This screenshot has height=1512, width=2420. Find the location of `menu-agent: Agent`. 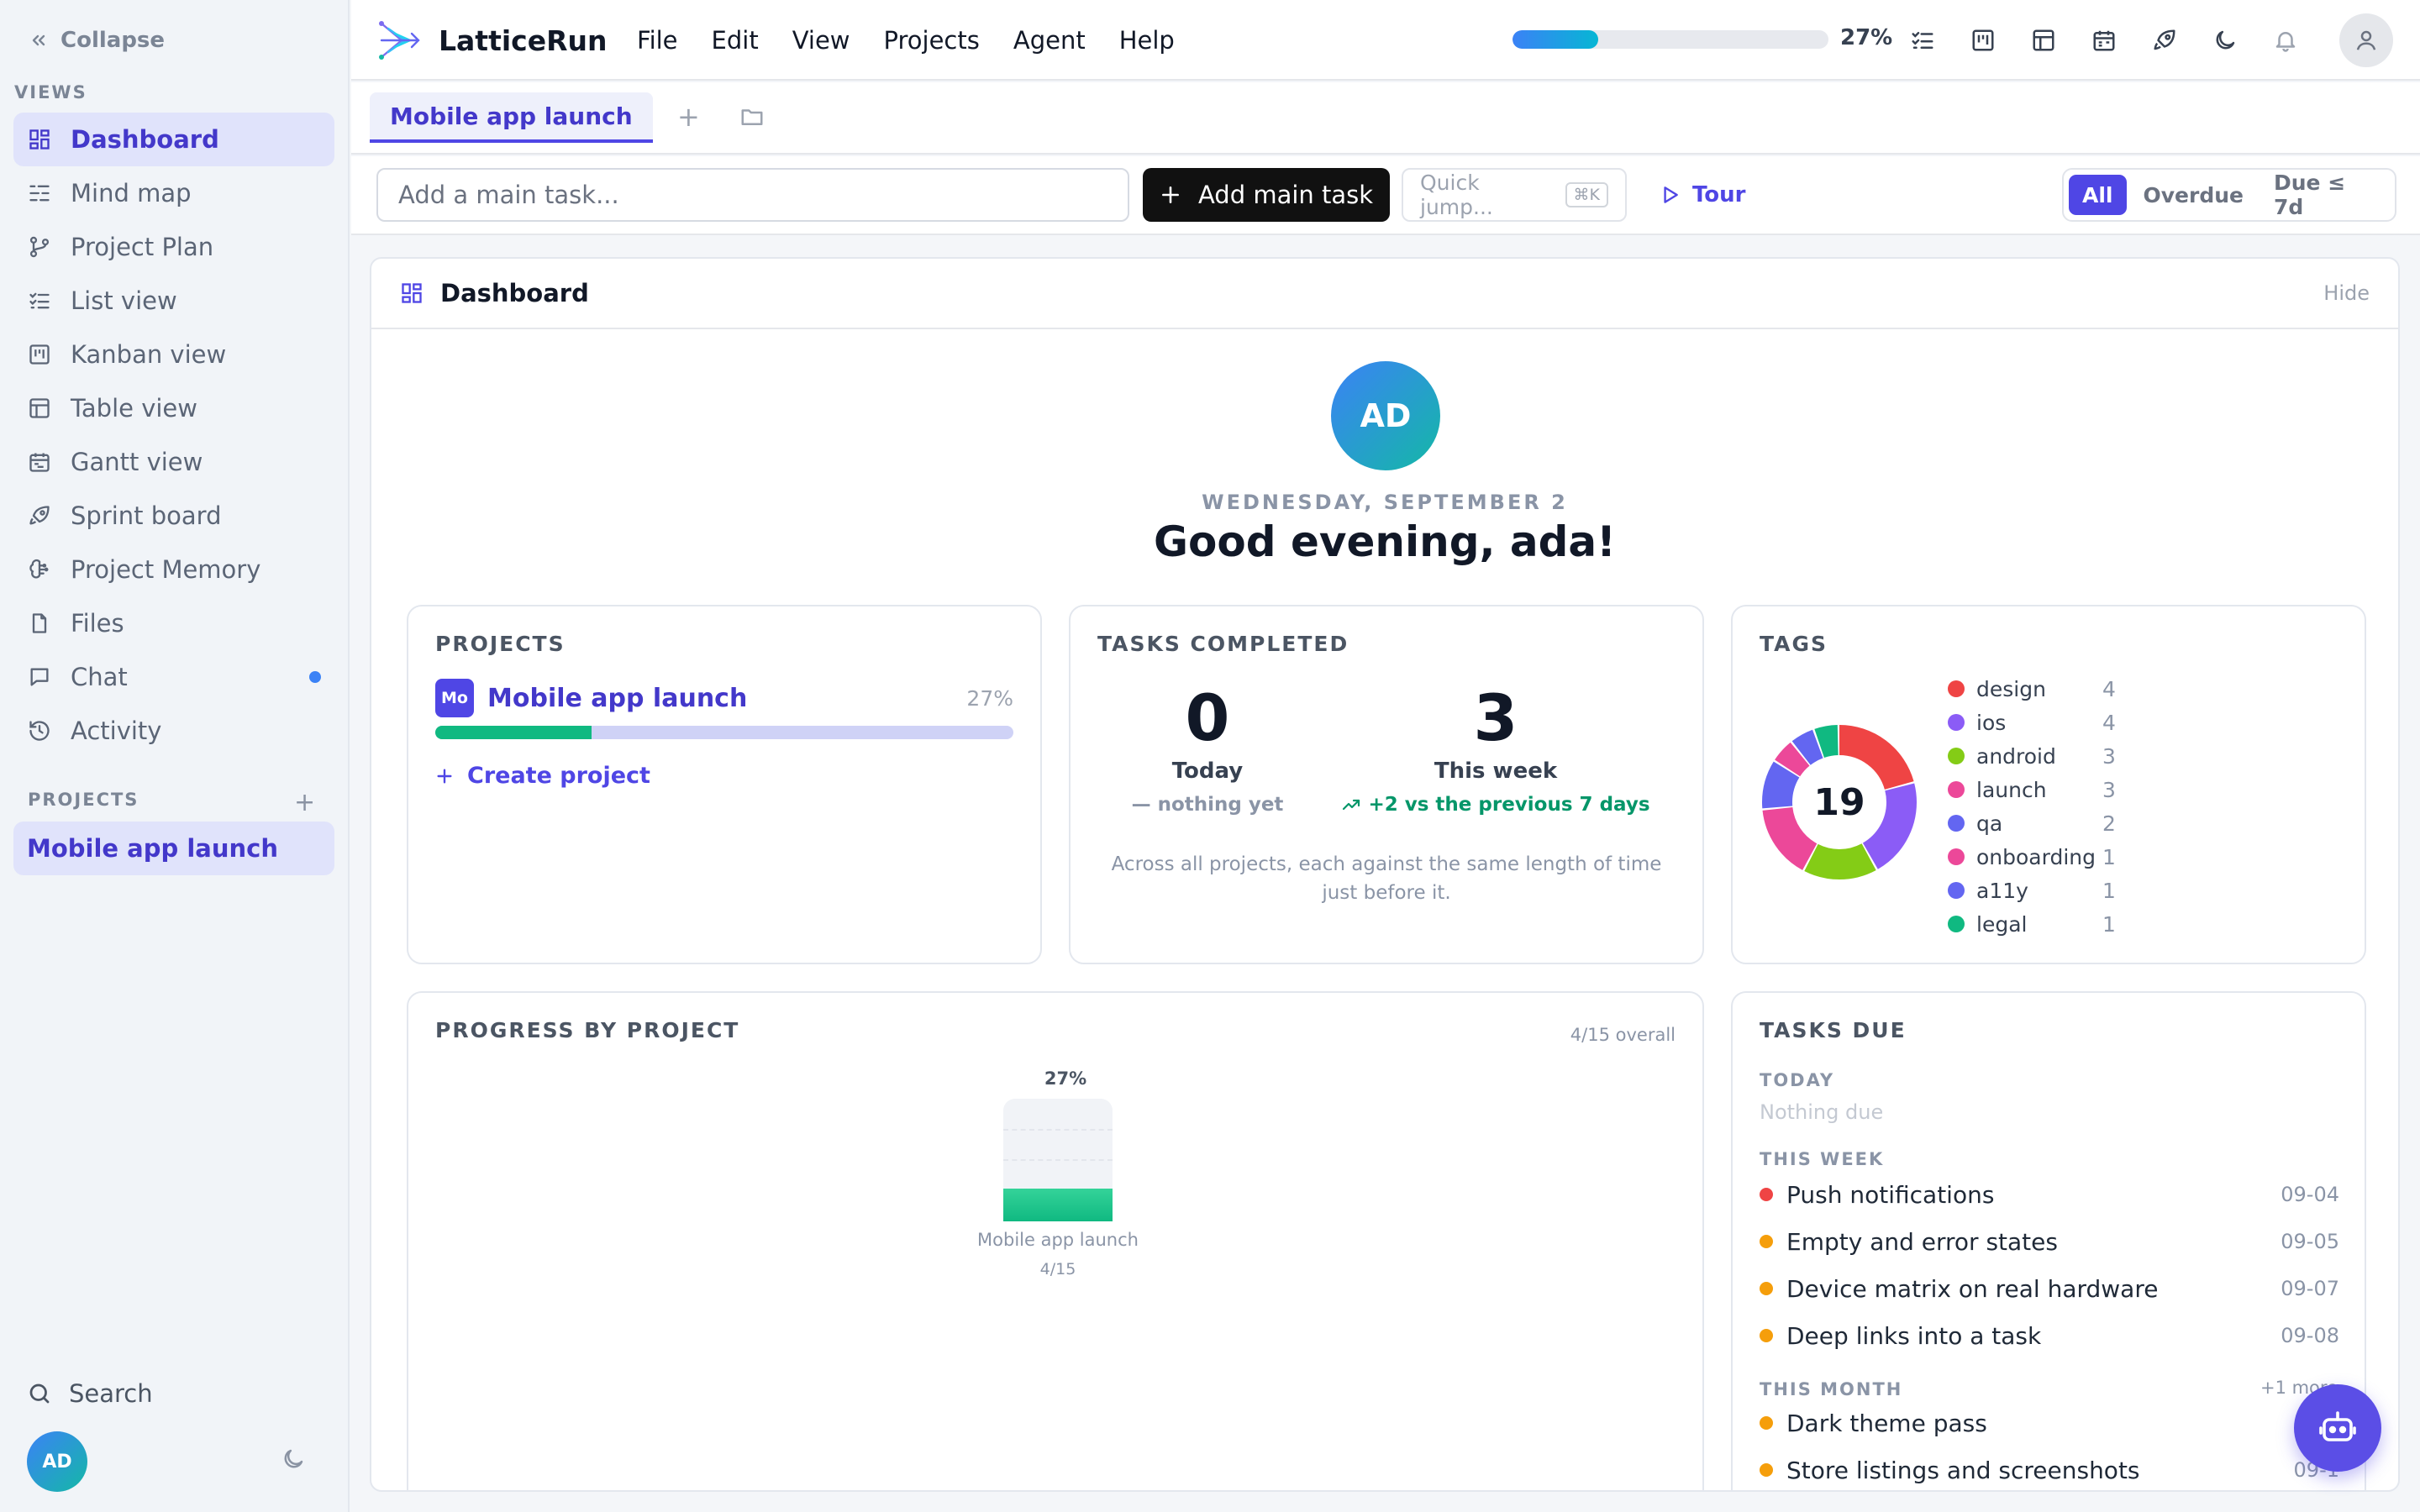

menu-agent: Agent is located at coordinates (1049, 40).